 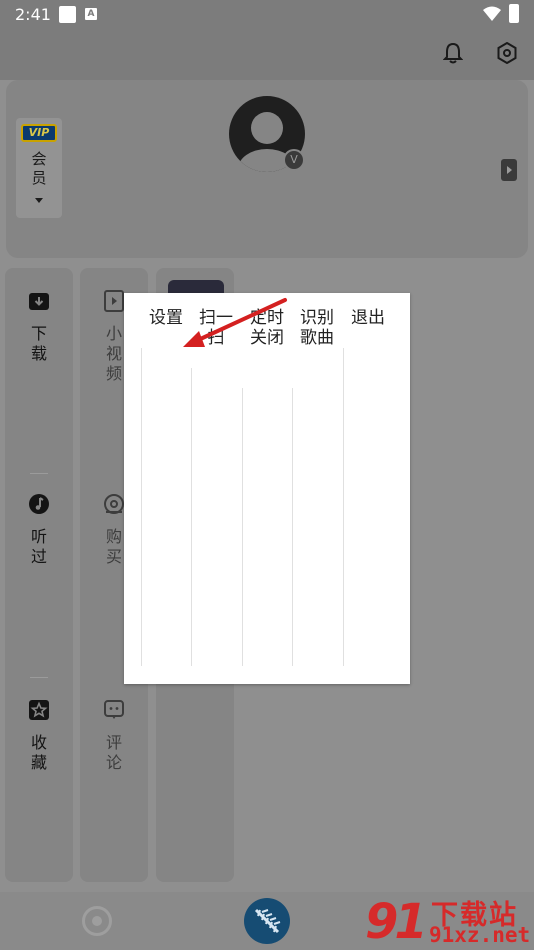 What do you see at coordinates (39, 710) in the screenshot?
I see `star-icon` at bounding box center [39, 710].